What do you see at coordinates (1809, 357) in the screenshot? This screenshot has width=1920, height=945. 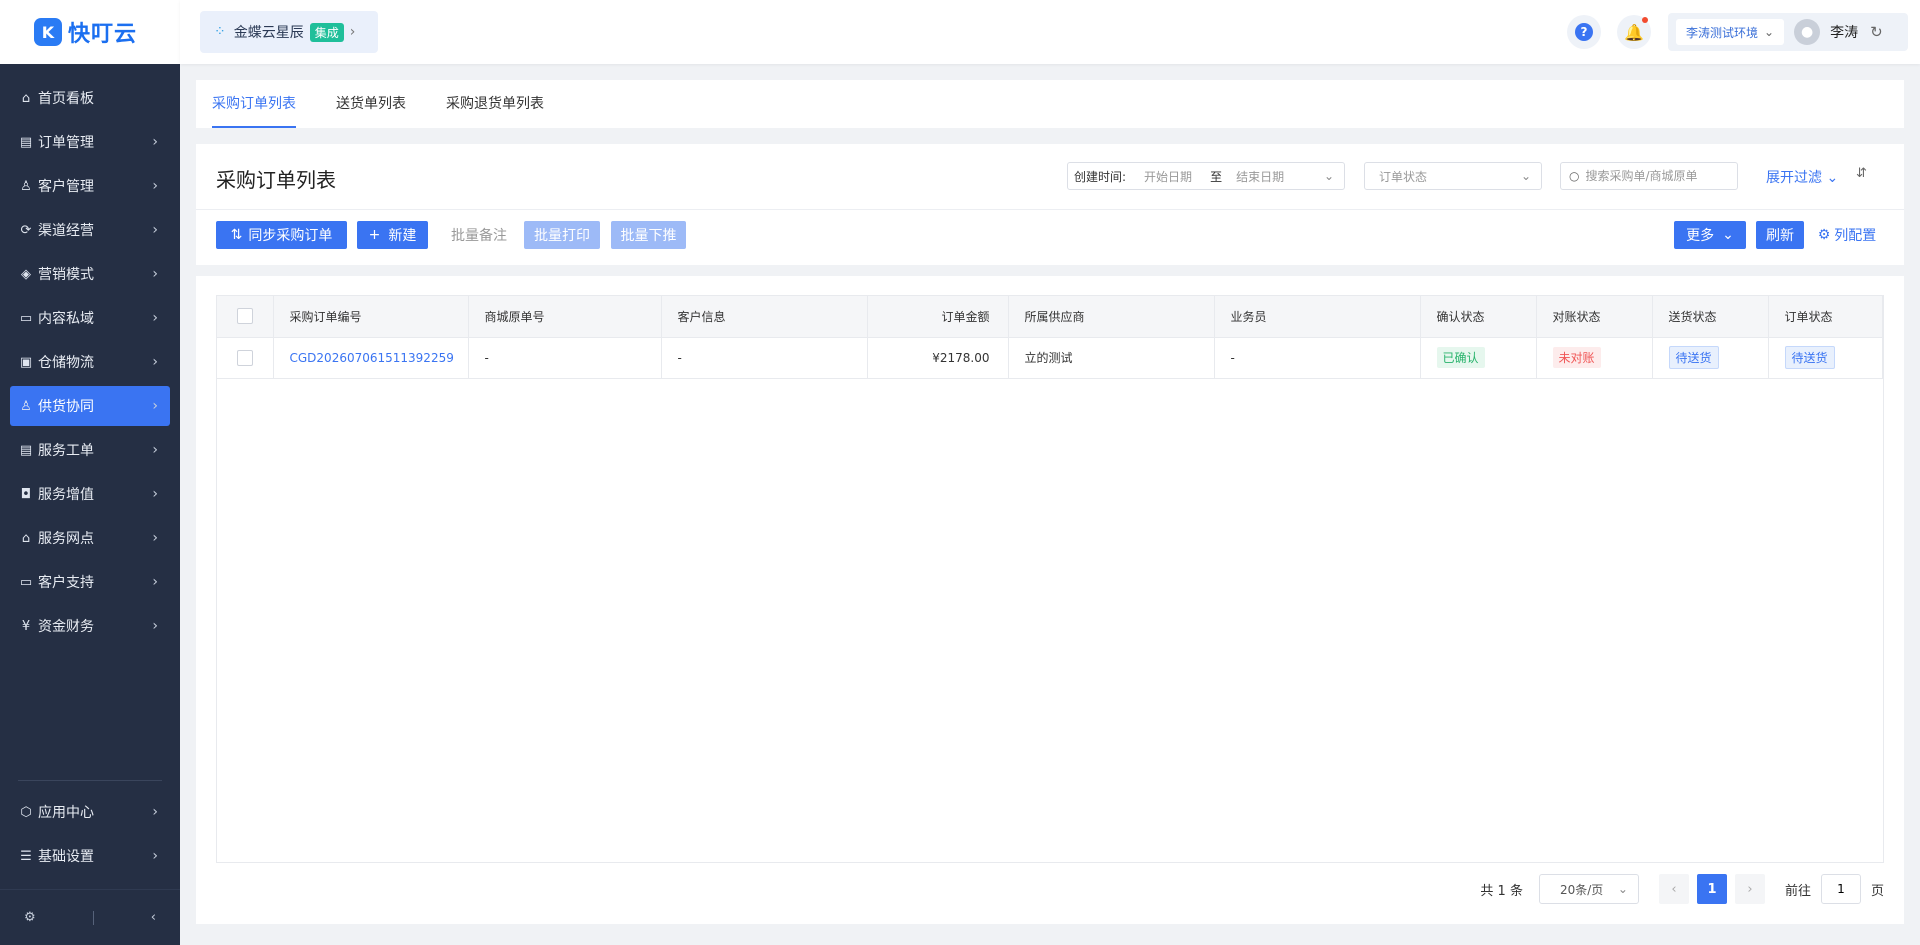 I see `order-status-badge: 待送货` at bounding box center [1809, 357].